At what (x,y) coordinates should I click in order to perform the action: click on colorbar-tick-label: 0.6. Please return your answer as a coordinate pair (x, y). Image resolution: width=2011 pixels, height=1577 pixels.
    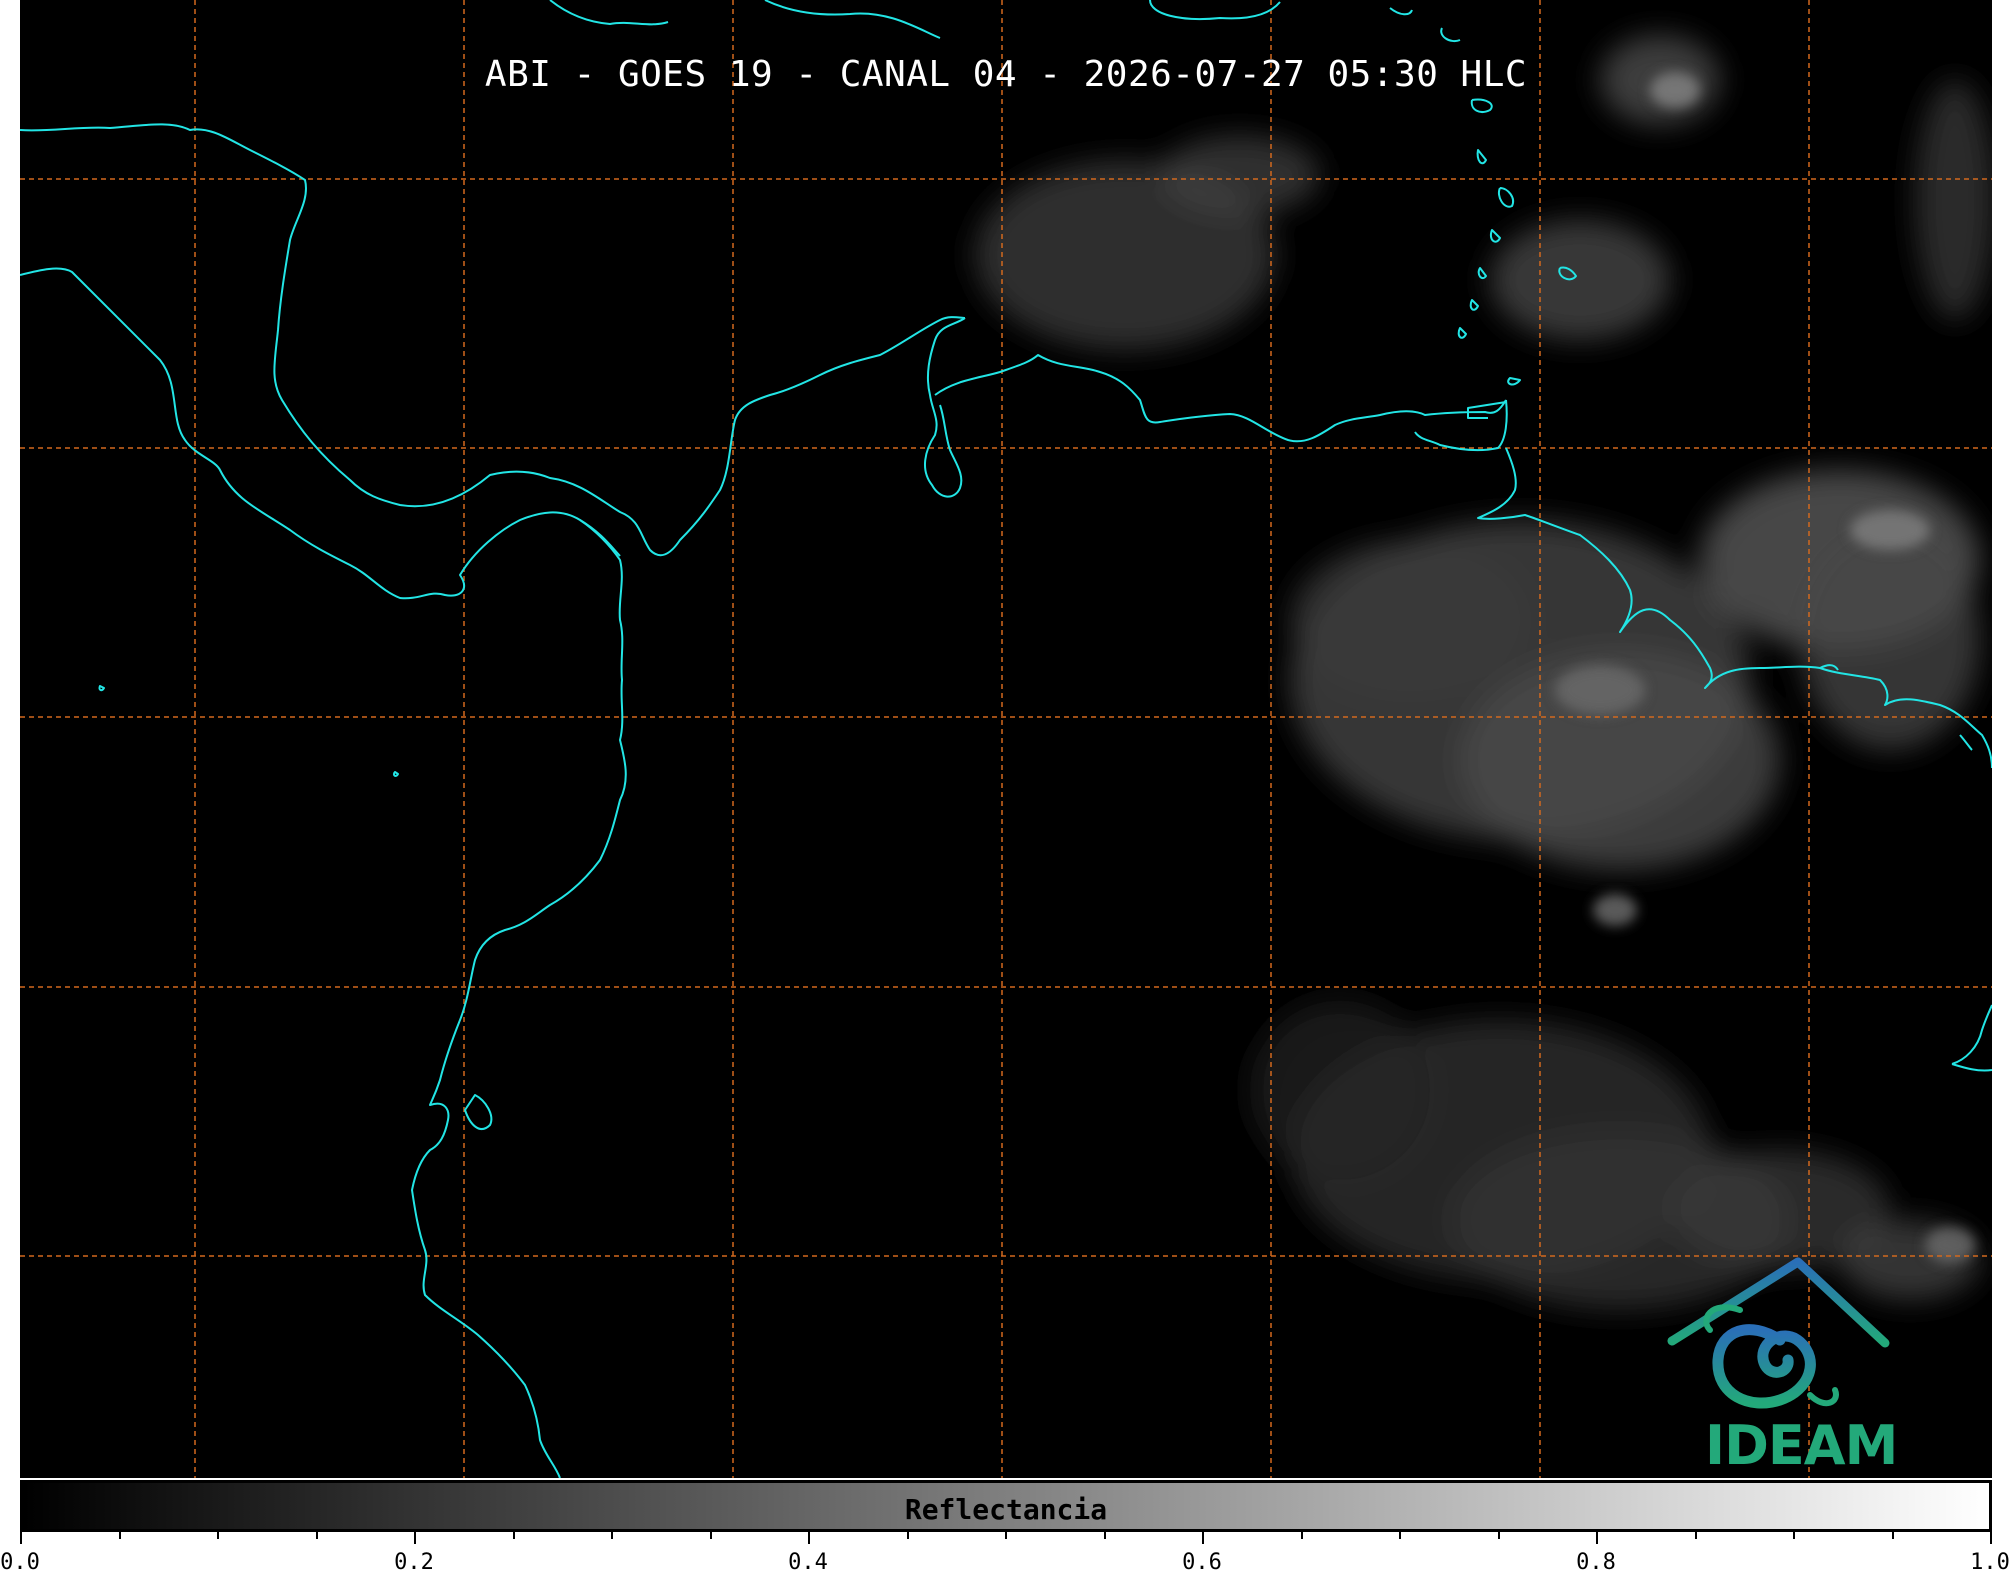
    Looking at the image, I should click on (1202, 1562).